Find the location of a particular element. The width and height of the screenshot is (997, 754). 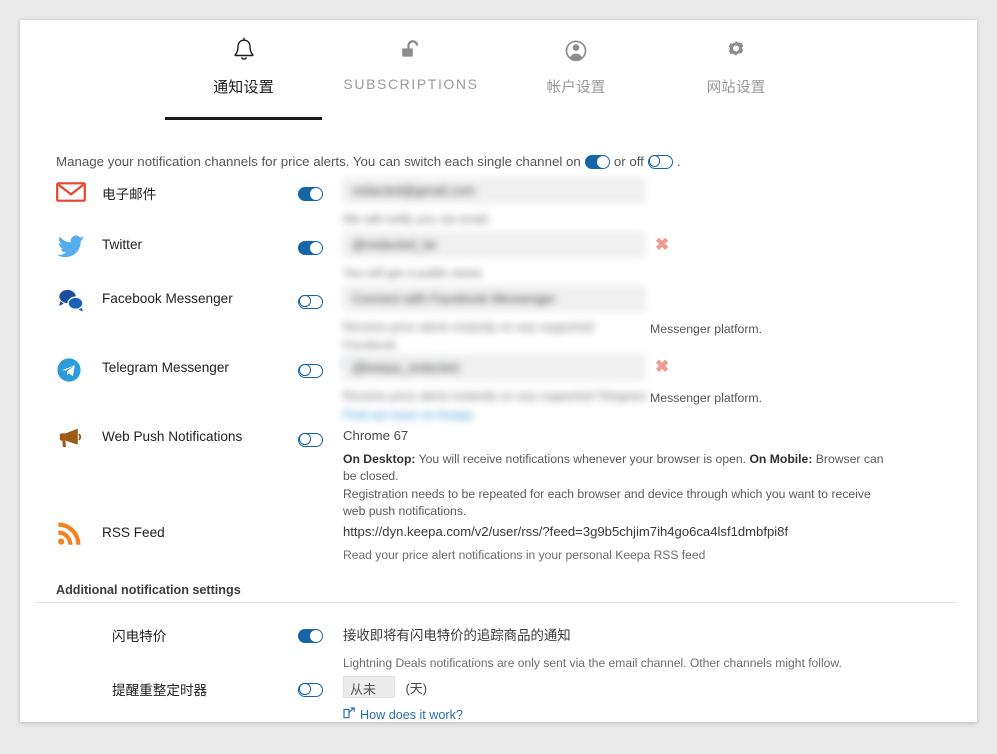

channel-name: Facebook Messenger is located at coordinates (167, 298).